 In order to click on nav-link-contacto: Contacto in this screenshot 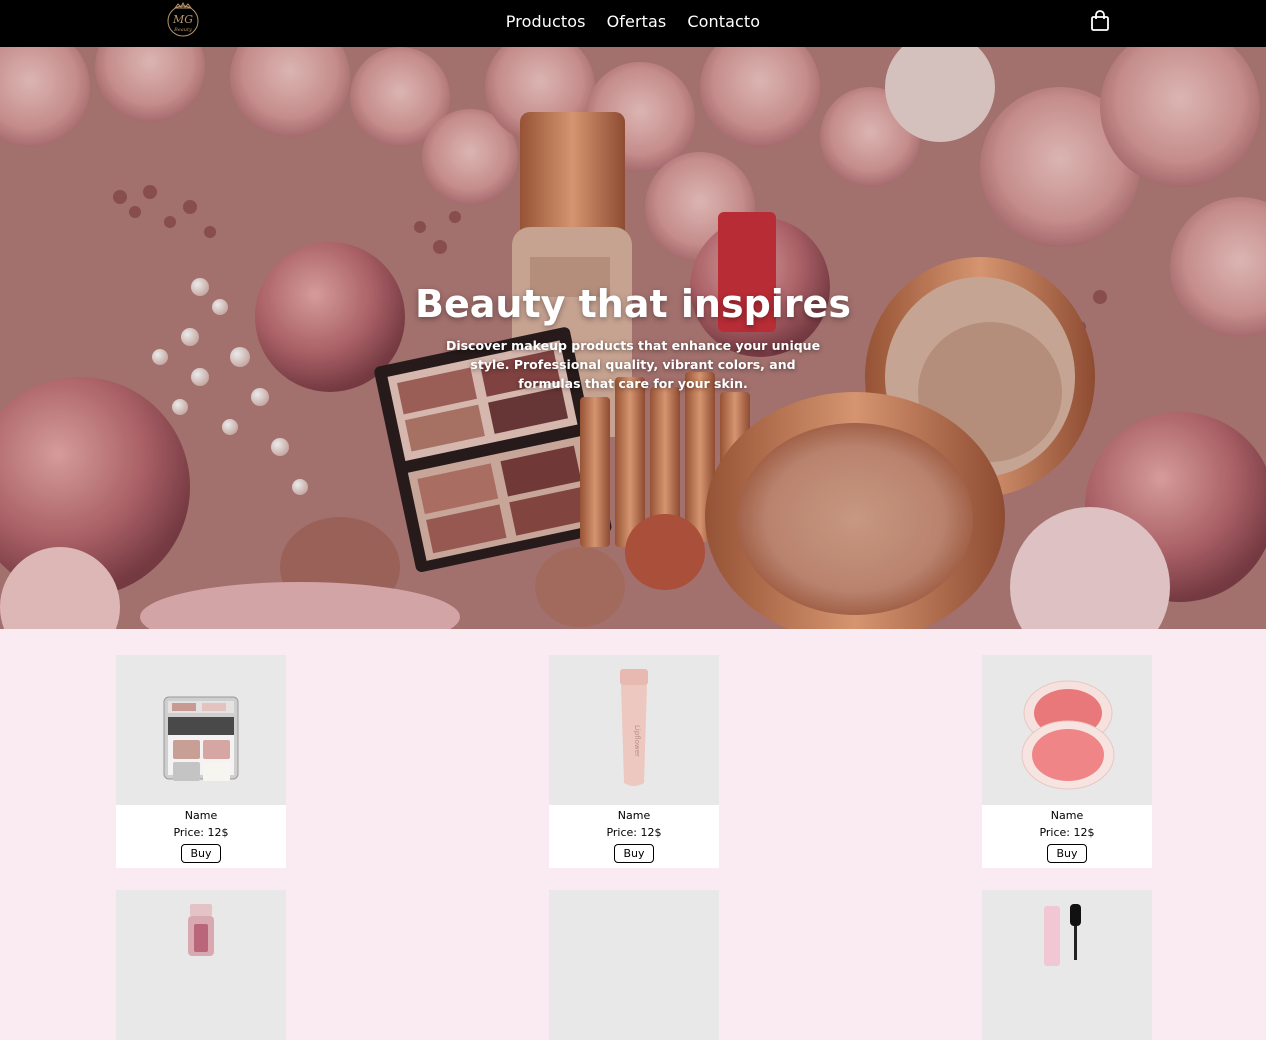, I will do `click(723, 21)`.